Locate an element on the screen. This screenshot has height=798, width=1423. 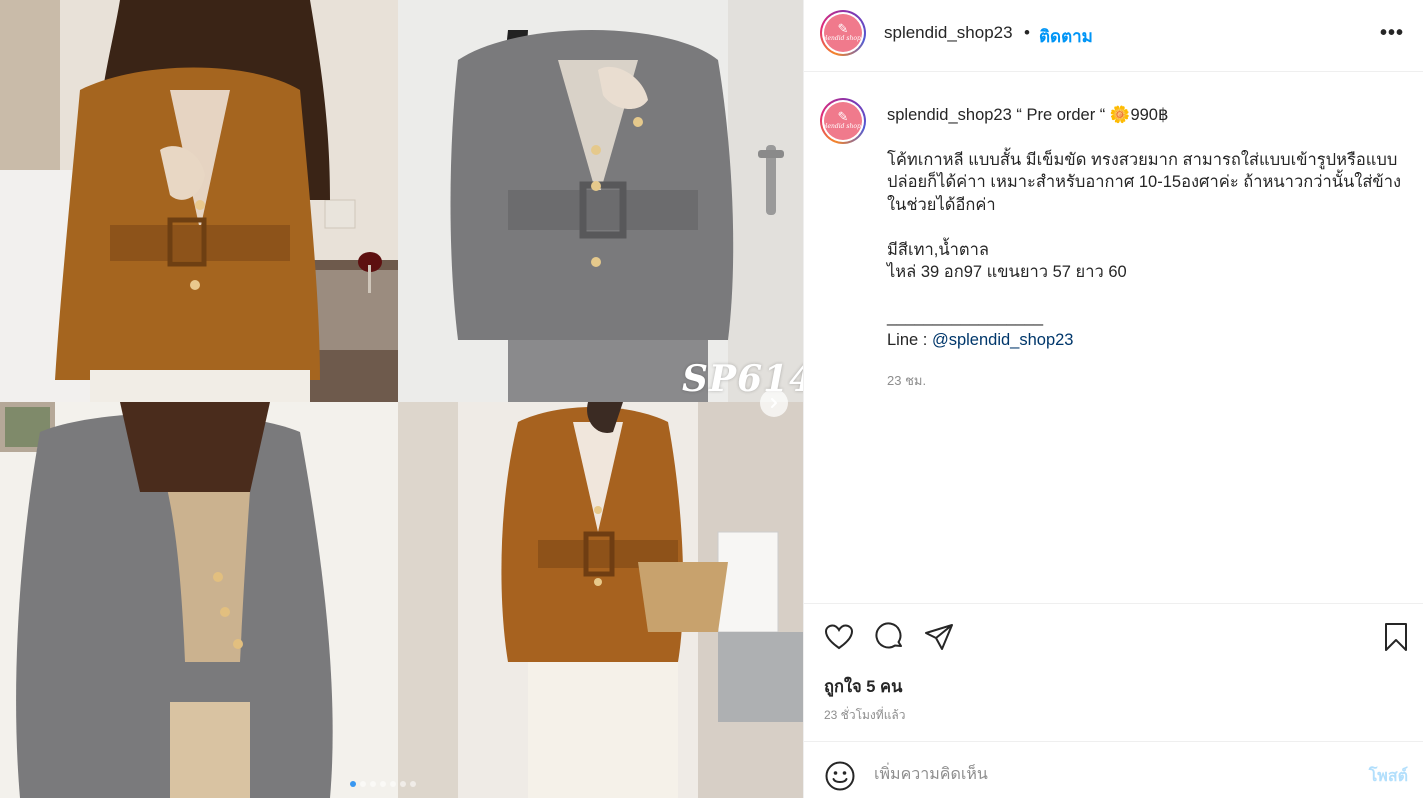
caption-line-3: ไหล่ 39 อก97 แขนยาว 57 ยาว 60 is located at coordinates (1007, 272).